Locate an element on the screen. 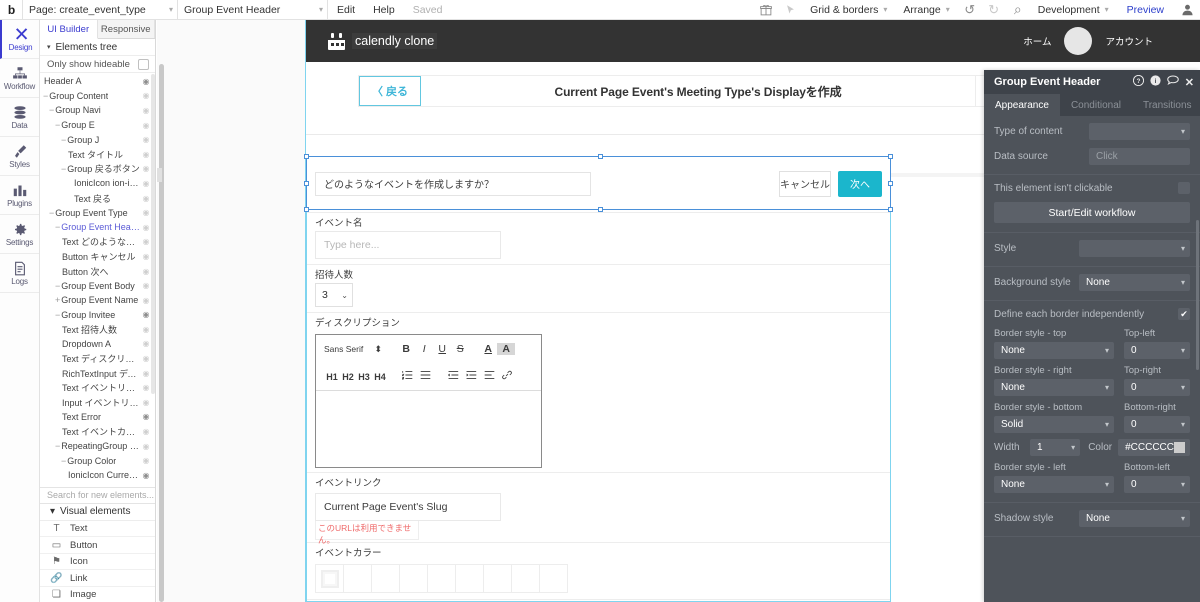  tree-row: − Group Event Type ◉ is located at coordinates (97, 212).